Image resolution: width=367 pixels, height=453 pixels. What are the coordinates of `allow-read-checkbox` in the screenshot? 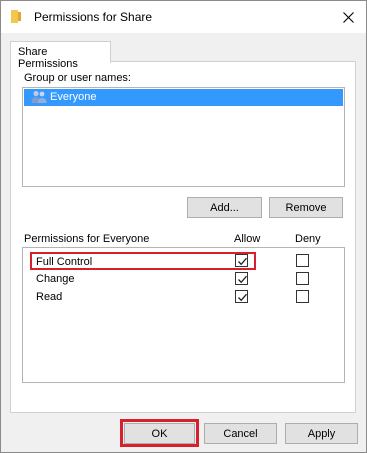 It's located at (241, 296).